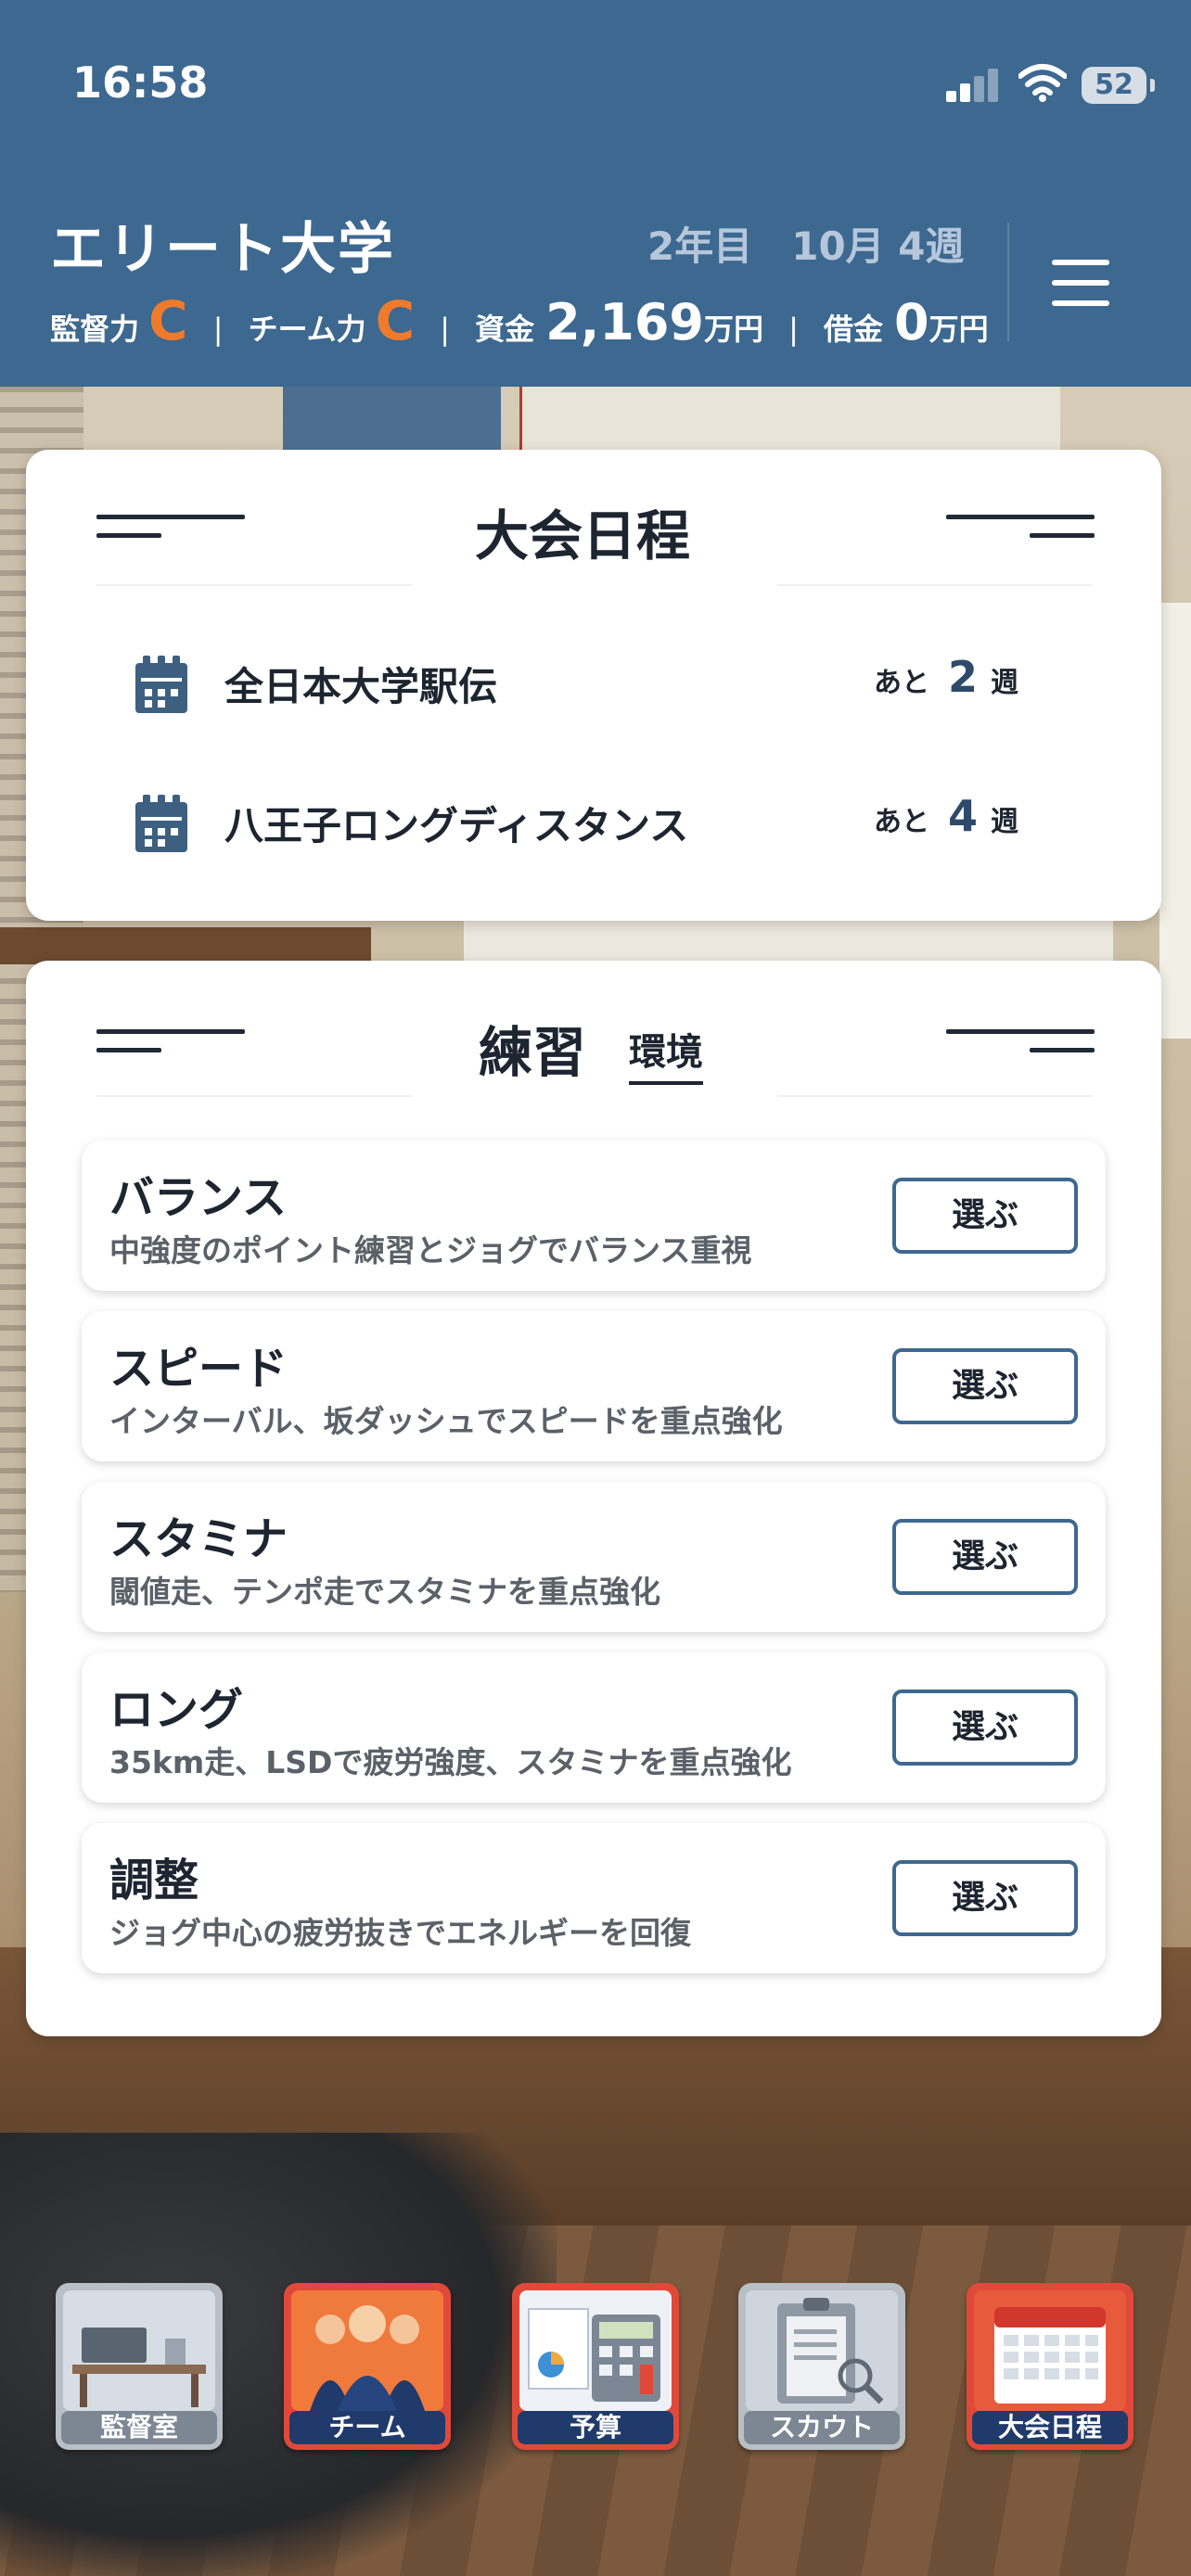 Image resolution: width=1191 pixels, height=2576 pixels. I want to click on event-name: 全日本大学駅伝, so click(361, 686).